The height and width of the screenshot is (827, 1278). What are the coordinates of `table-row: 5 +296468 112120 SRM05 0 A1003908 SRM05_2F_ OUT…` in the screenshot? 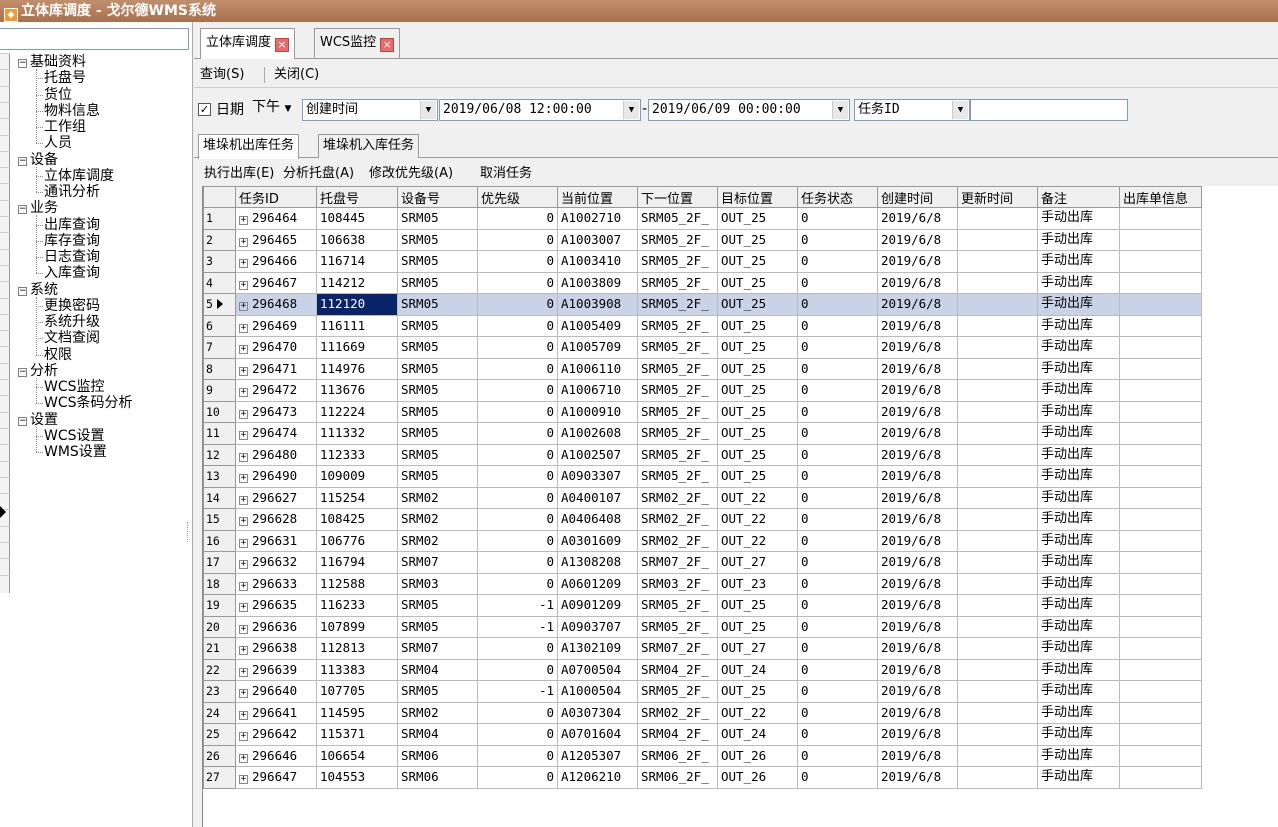 It's located at (702, 304).